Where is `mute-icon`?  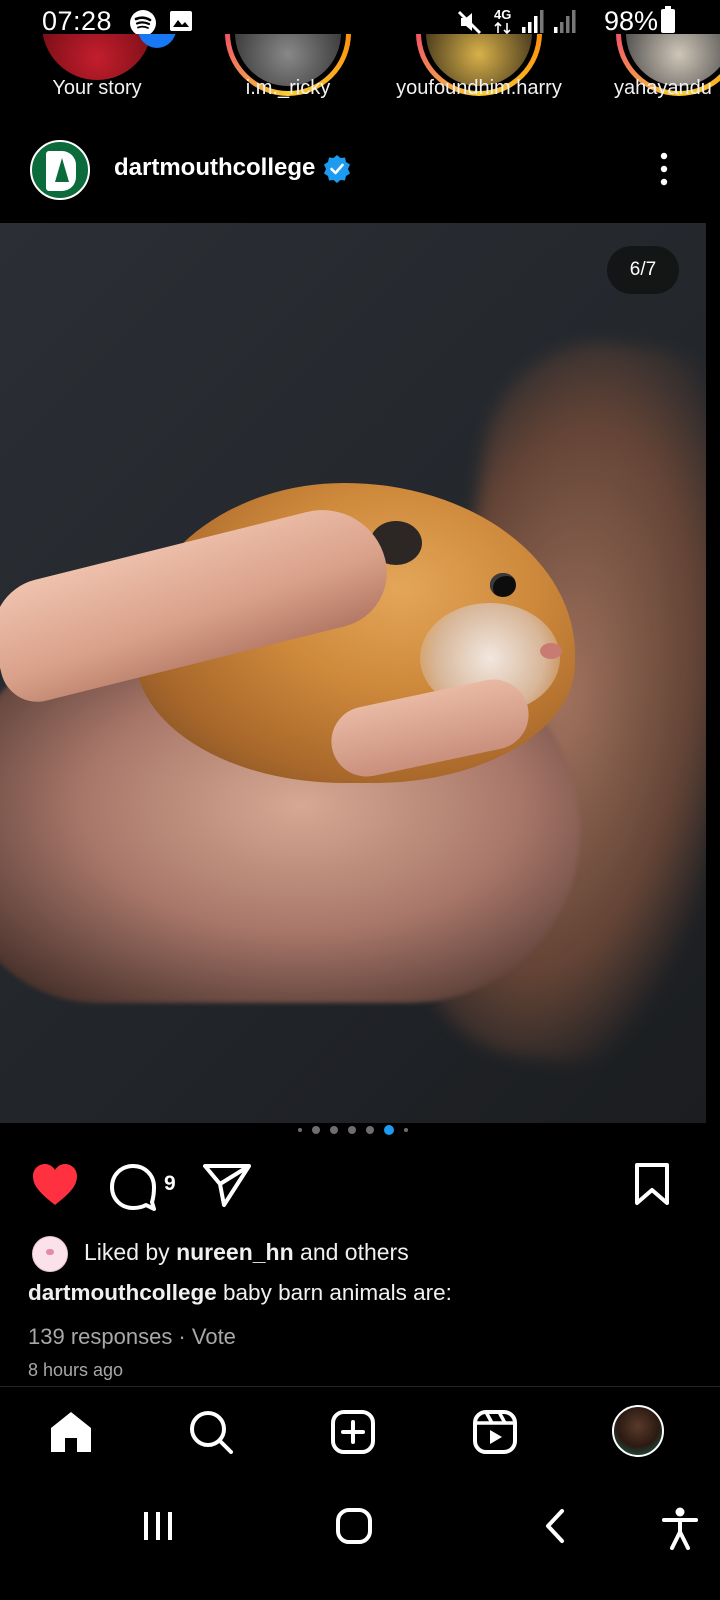 mute-icon is located at coordinates (469, 22).